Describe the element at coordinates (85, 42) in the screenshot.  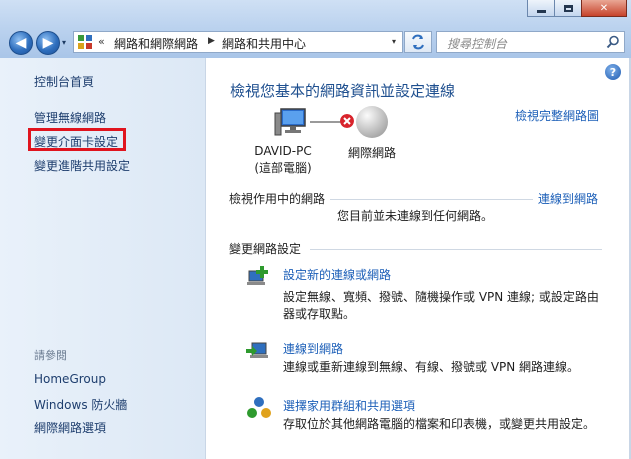
I see `control-panel-icon` at that location.